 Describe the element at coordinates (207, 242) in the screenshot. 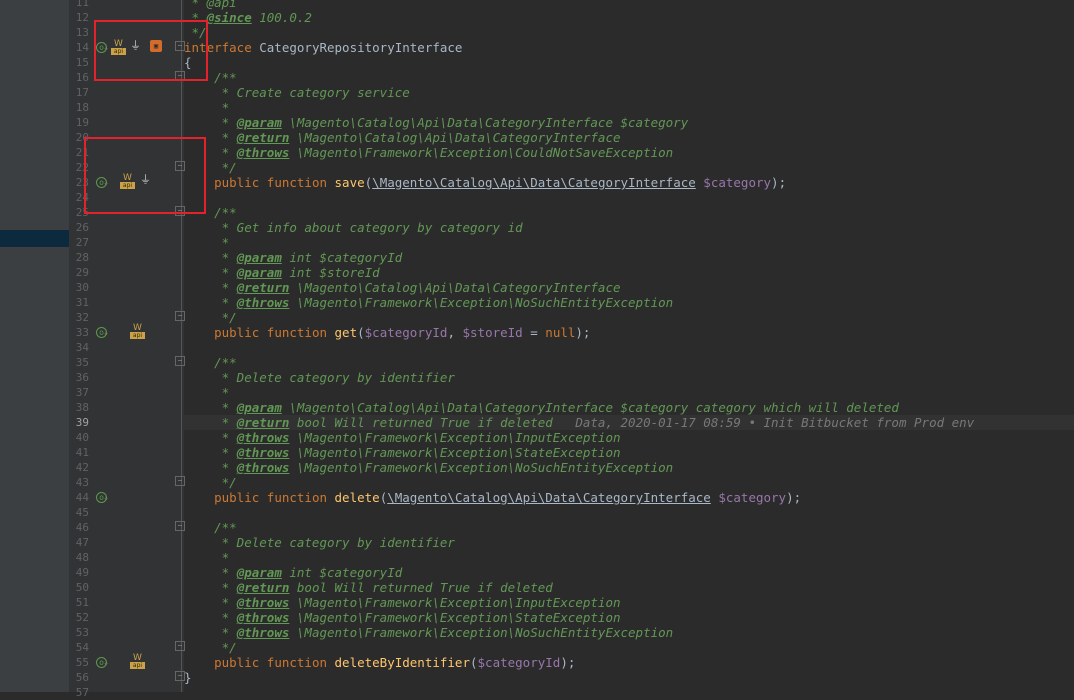

I see `code-line-27: *` at that location.